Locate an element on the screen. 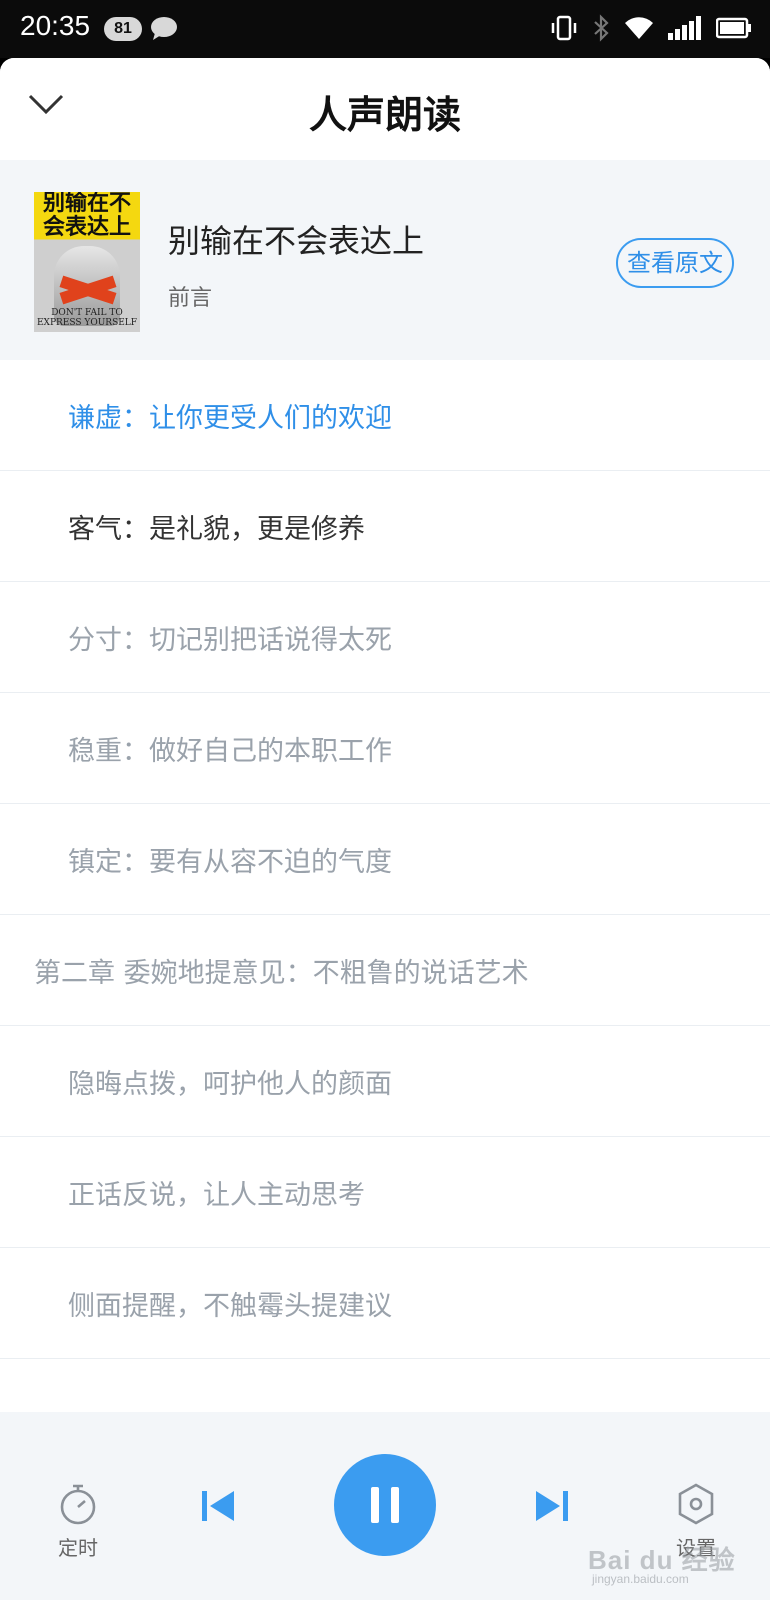  header: 人声朗读 is located at coordinates (385, 109).